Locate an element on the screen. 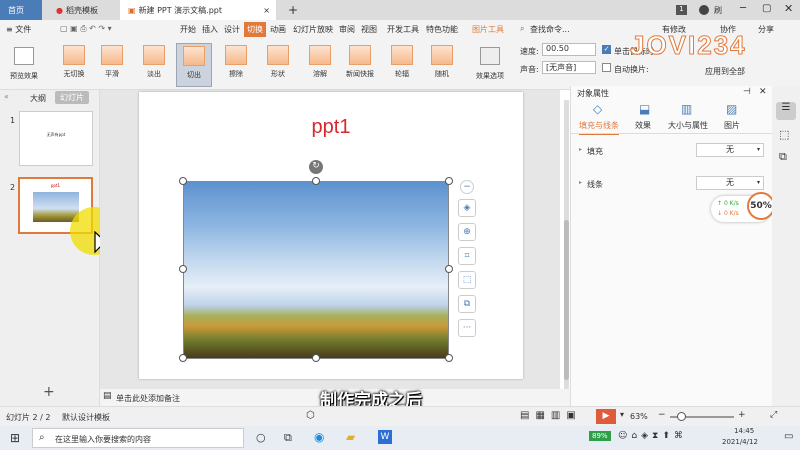 This screenshot has height=450, width=800. resize-handle-r is located at coordinates (449, 269).